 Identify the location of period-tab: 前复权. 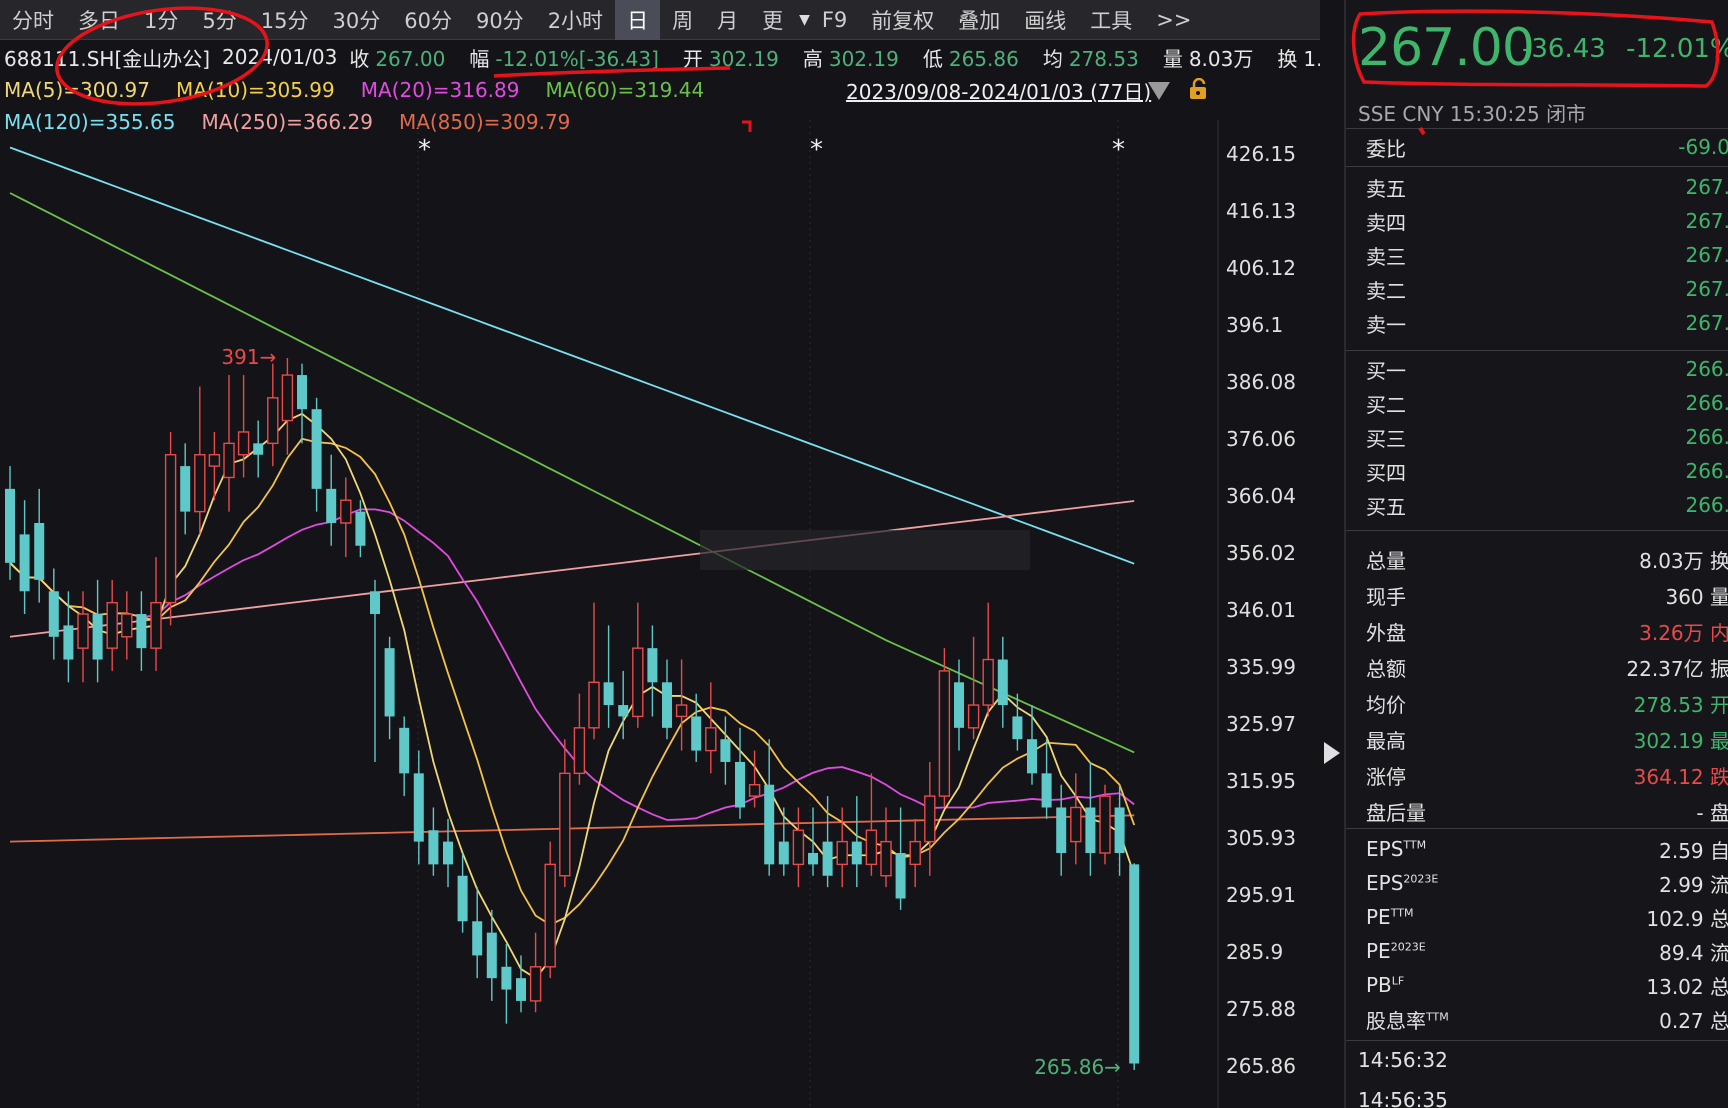
(902, 20).